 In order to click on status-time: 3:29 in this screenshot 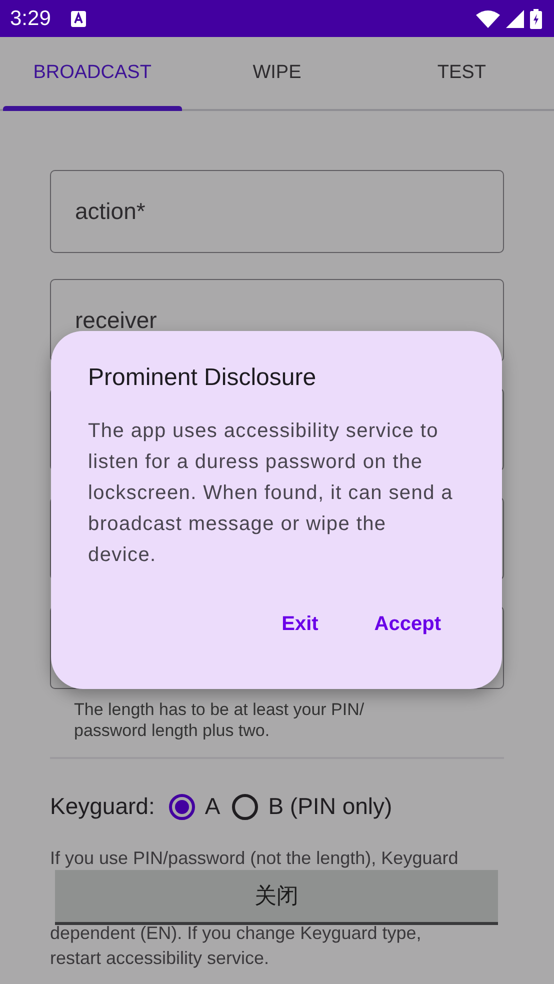, I will do `click(30, 18)`.